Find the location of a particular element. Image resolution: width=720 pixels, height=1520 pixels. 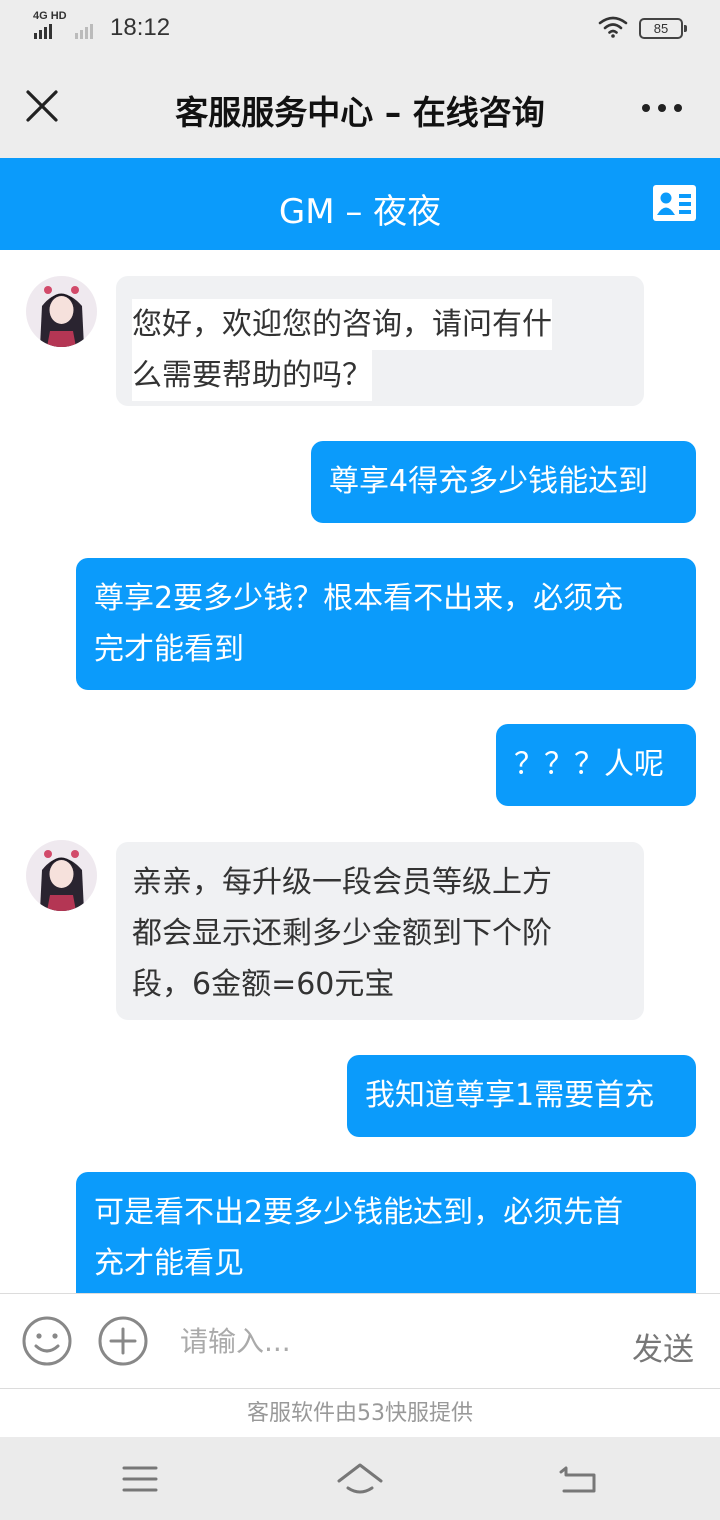

message-line: 我知道尊享1需要首充 is located at coordinates (510, 1095).